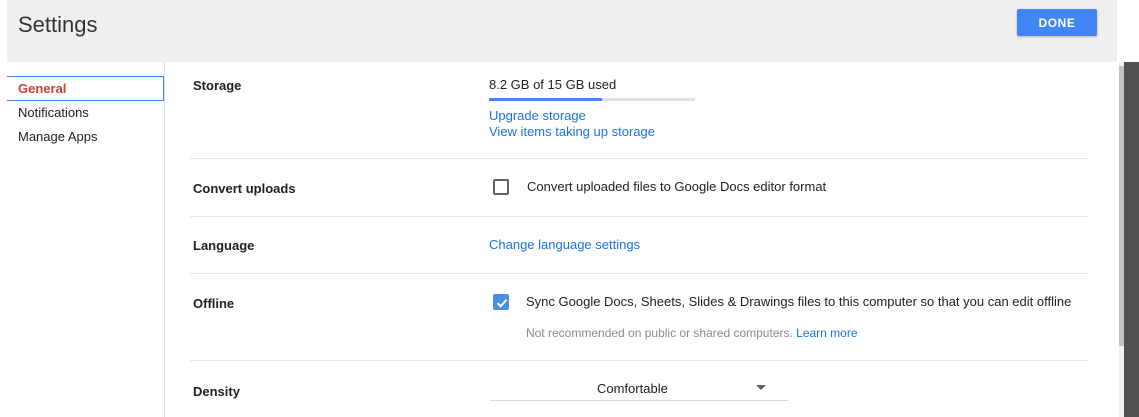 This screenshot has height=417, width=1139. What do you see at coordinates (244, 188) in the screenshot?
I see `convert-uploads-label: Convert uploads` at bounding box center [244, 188].